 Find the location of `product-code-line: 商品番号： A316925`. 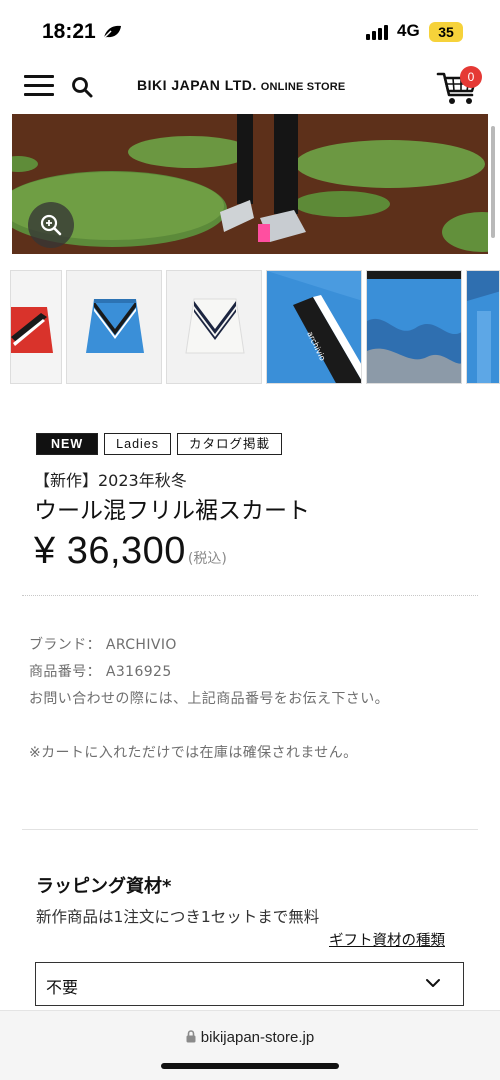

product-code-line: 商品番号： A316925 is located at coordinates (100, 672).